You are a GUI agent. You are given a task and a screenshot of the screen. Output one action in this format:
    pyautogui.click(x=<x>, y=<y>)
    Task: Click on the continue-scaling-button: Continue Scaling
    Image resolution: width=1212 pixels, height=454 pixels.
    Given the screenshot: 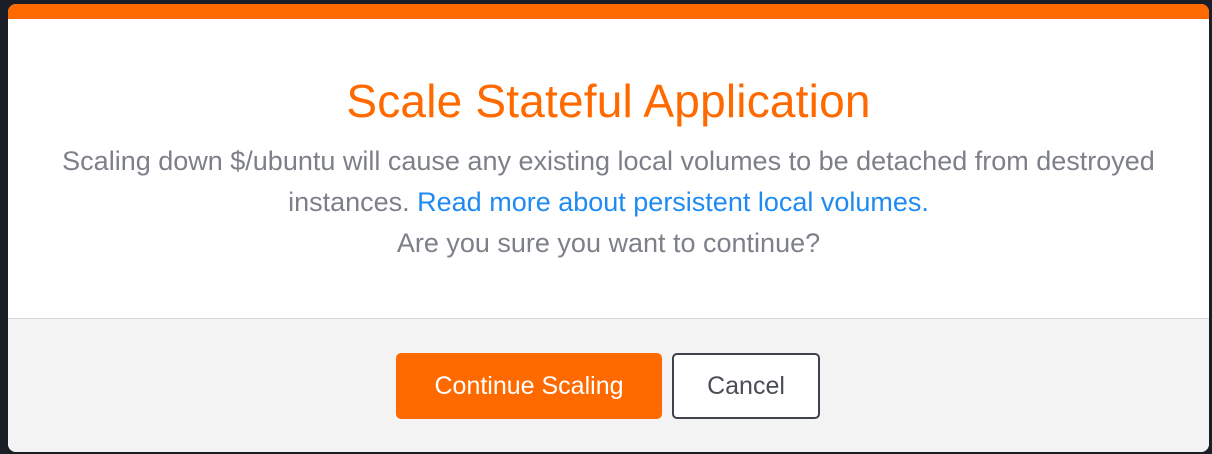 What is the action you would take?
    pyautogui.click(x=529, y=386)
    